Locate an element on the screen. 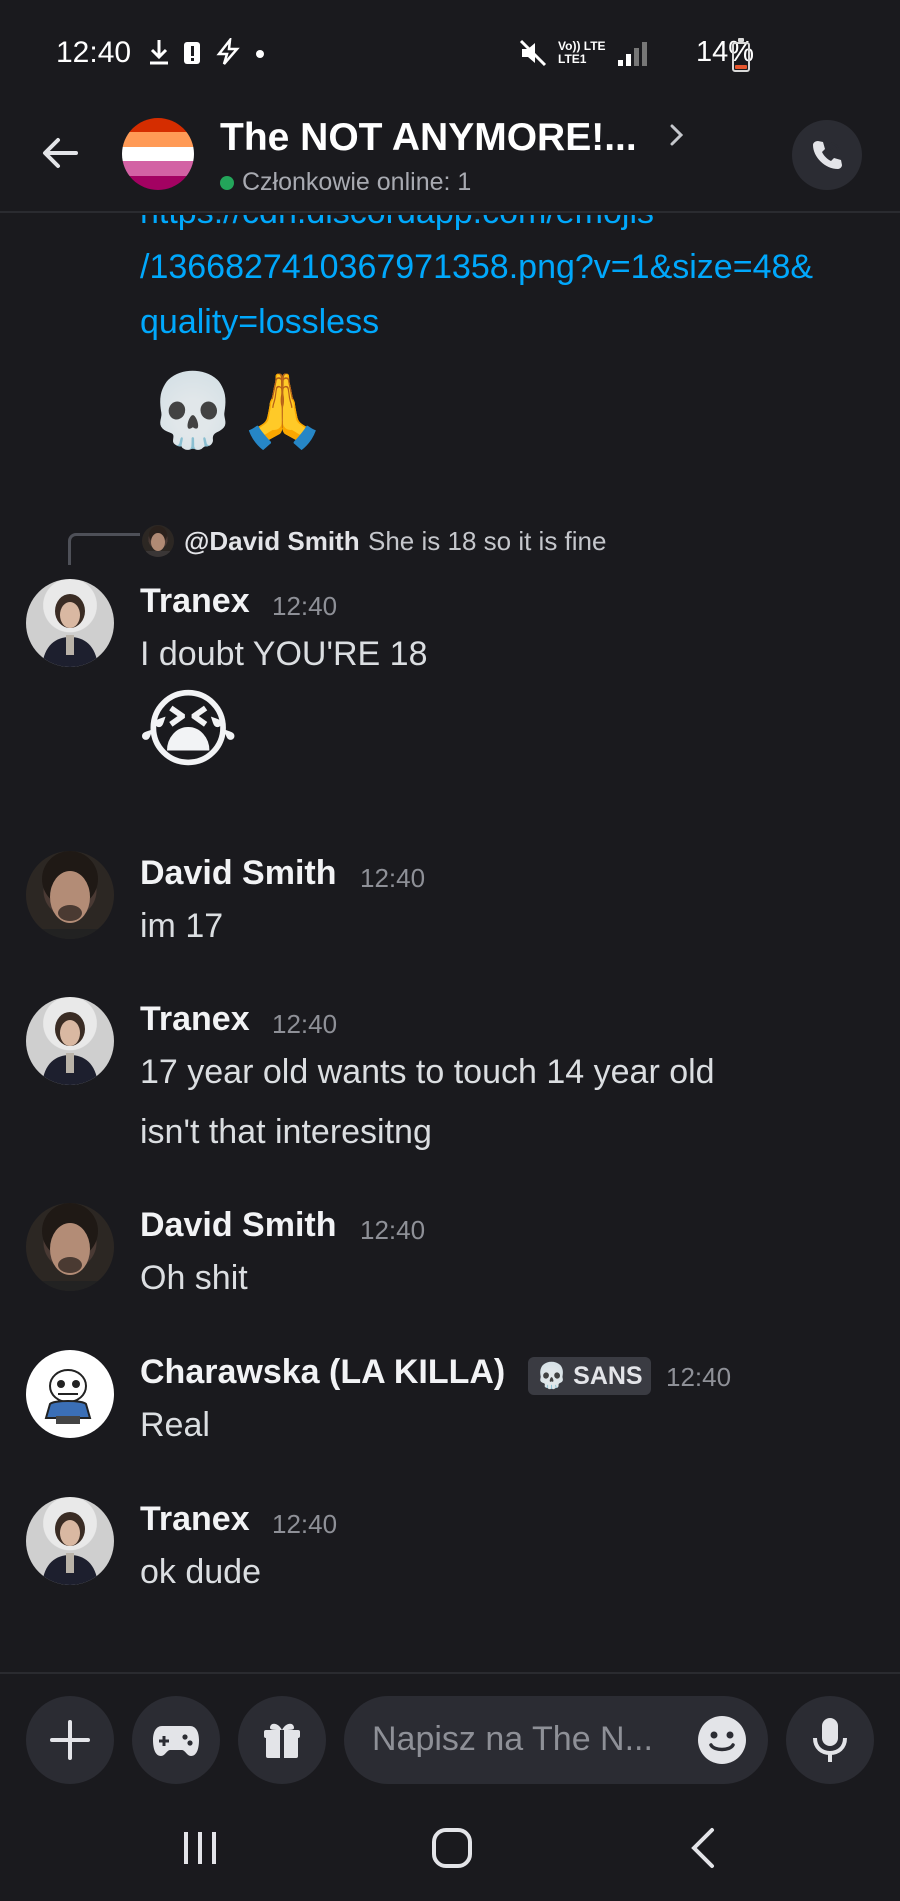 The image size is (900, 1901). network-label: Vo)) LTE LTE1 is located at coordinates (582, 53).